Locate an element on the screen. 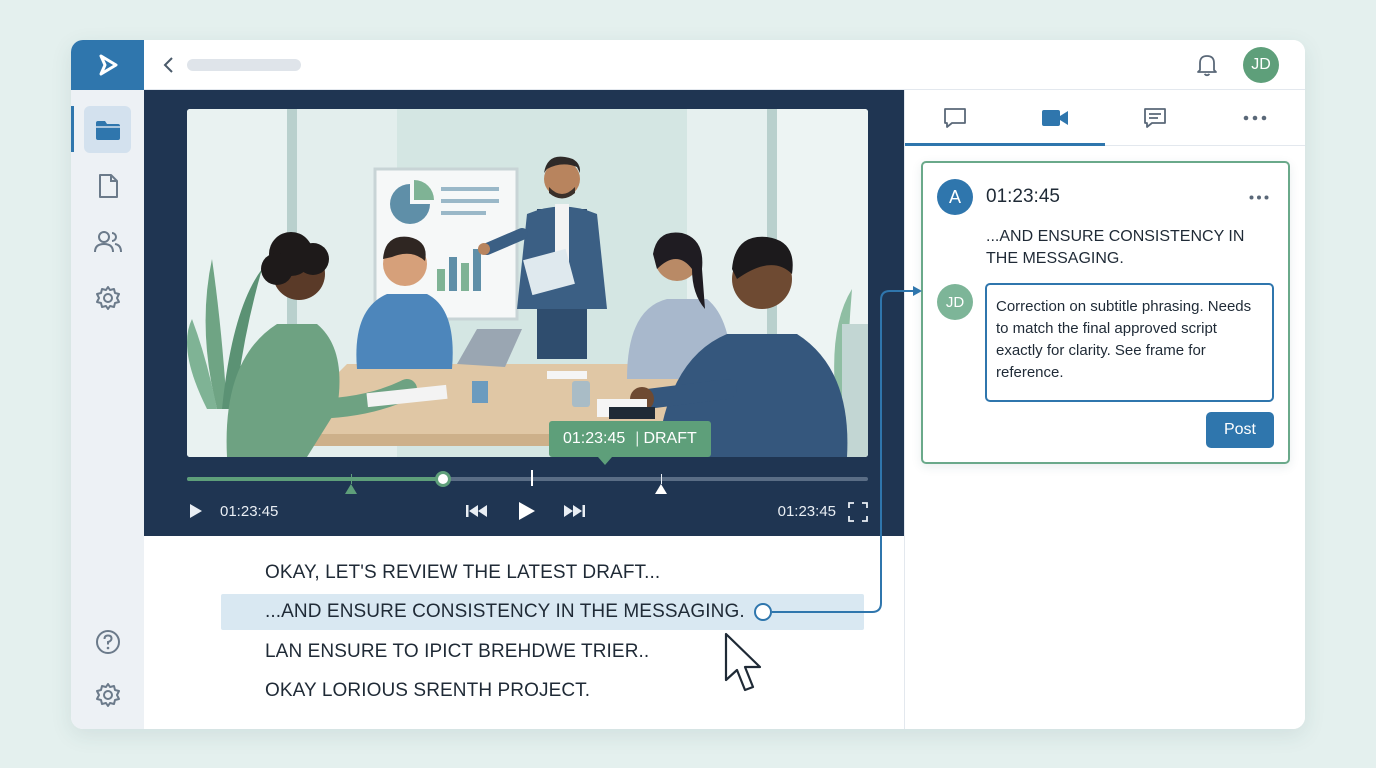 The width and height of the screenshot is (1376, 768). tab-video is located at coordinates (1055, 118).